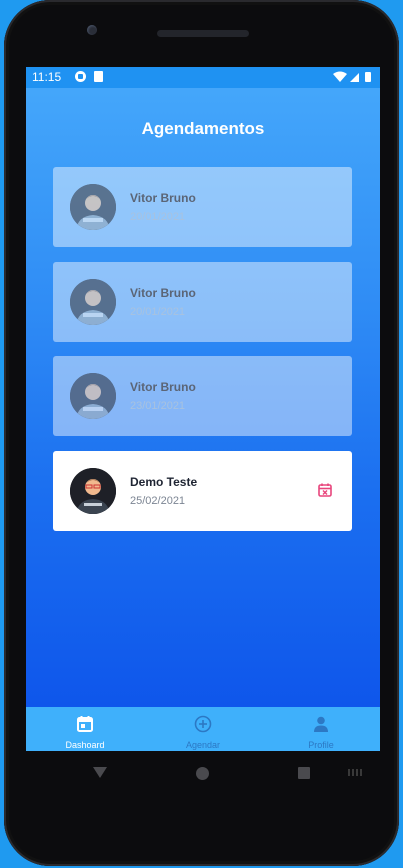 This screenshot has height=868, width=403. What do you see at coordinates (203, 745) in the screenshot?
I see `tab-label: Agendar` at bounding box center [203, 745].